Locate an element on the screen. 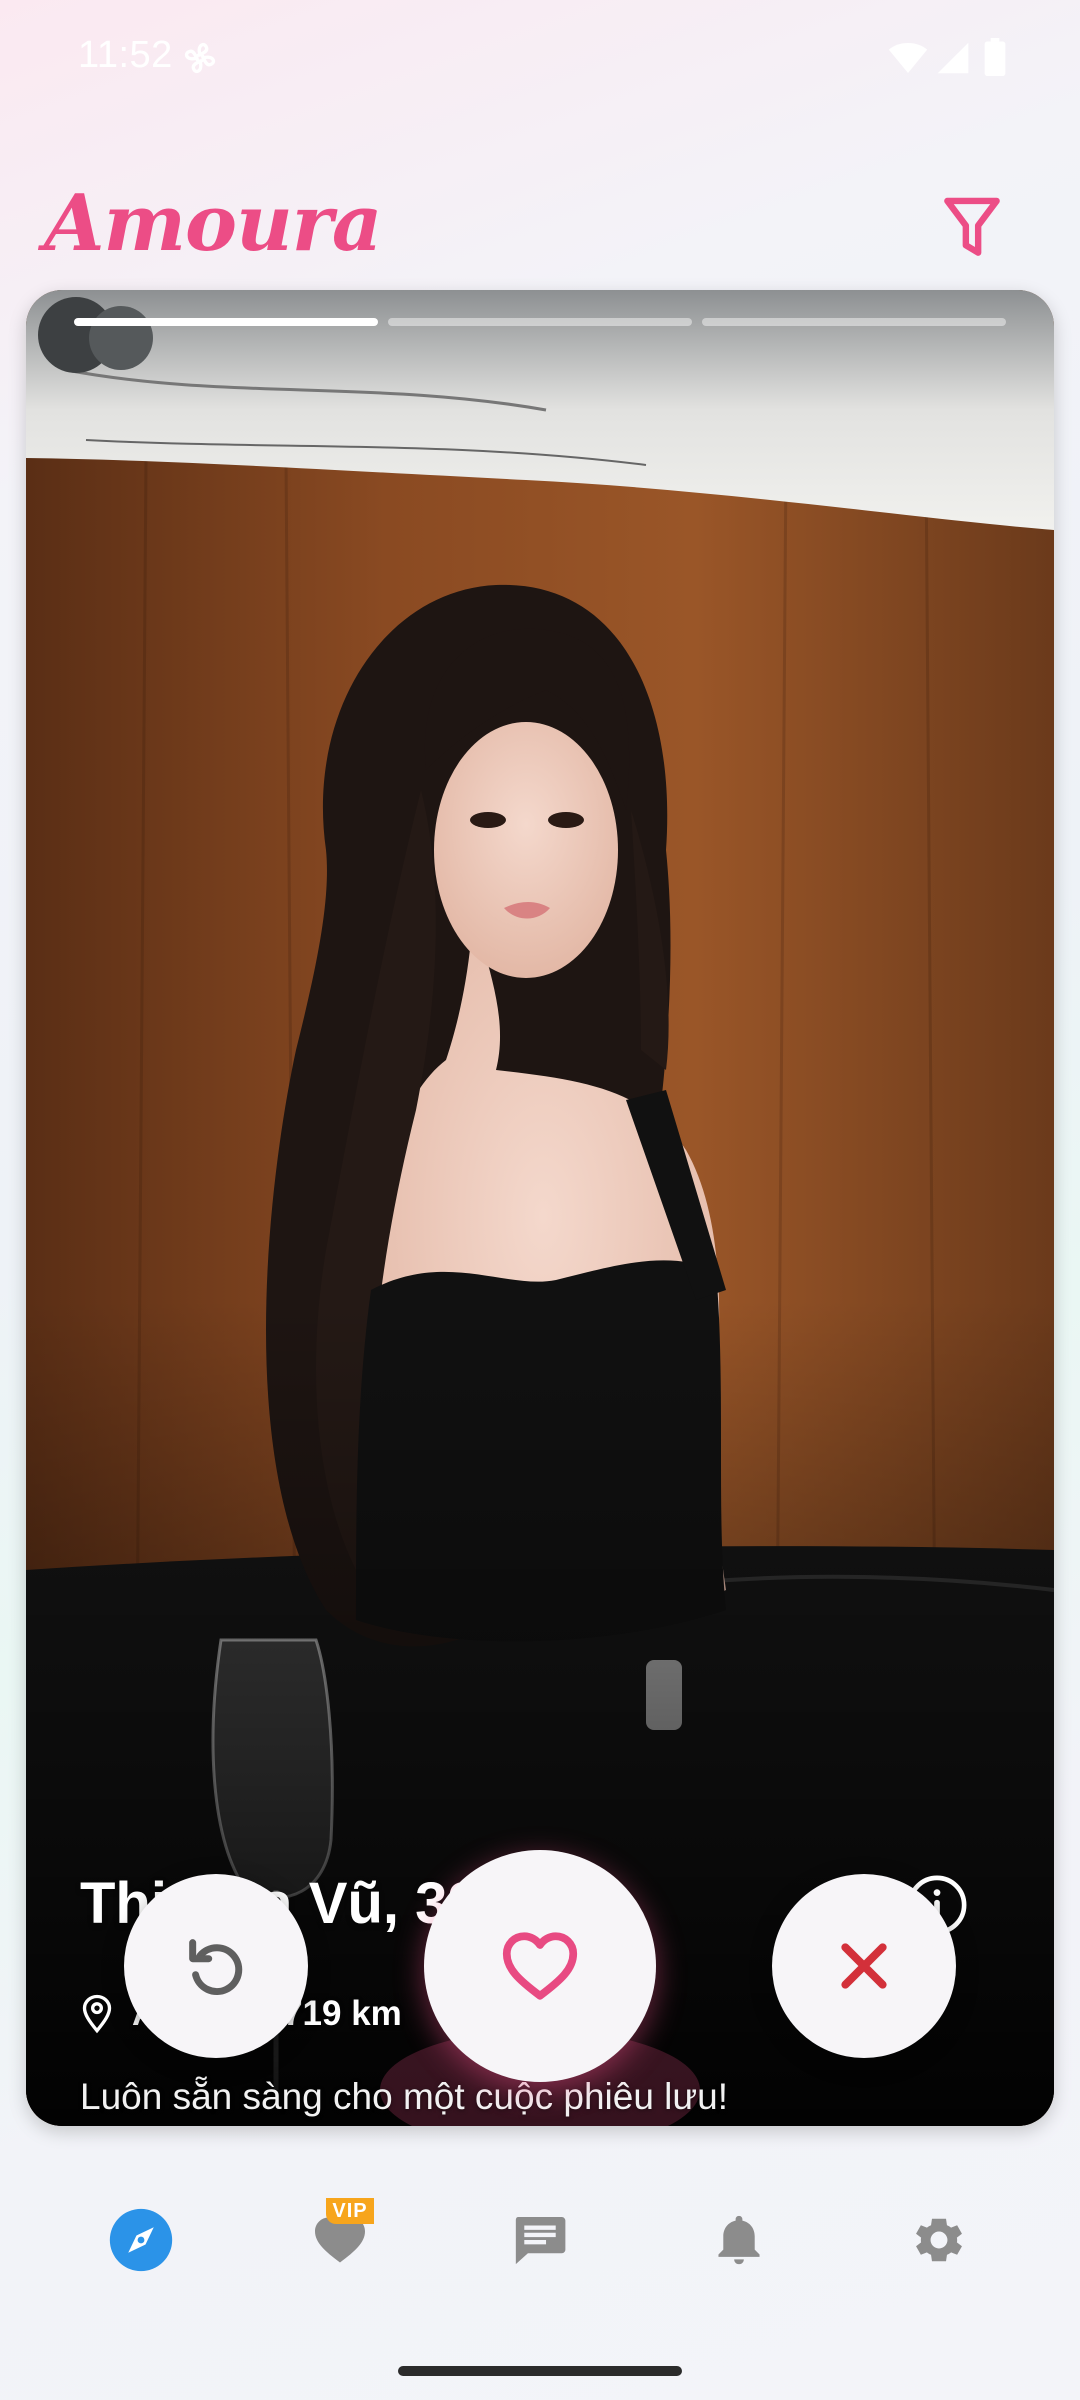 This screenshot has height=2400, width=1080. bell-icon is located at coordinates (739, 2240).